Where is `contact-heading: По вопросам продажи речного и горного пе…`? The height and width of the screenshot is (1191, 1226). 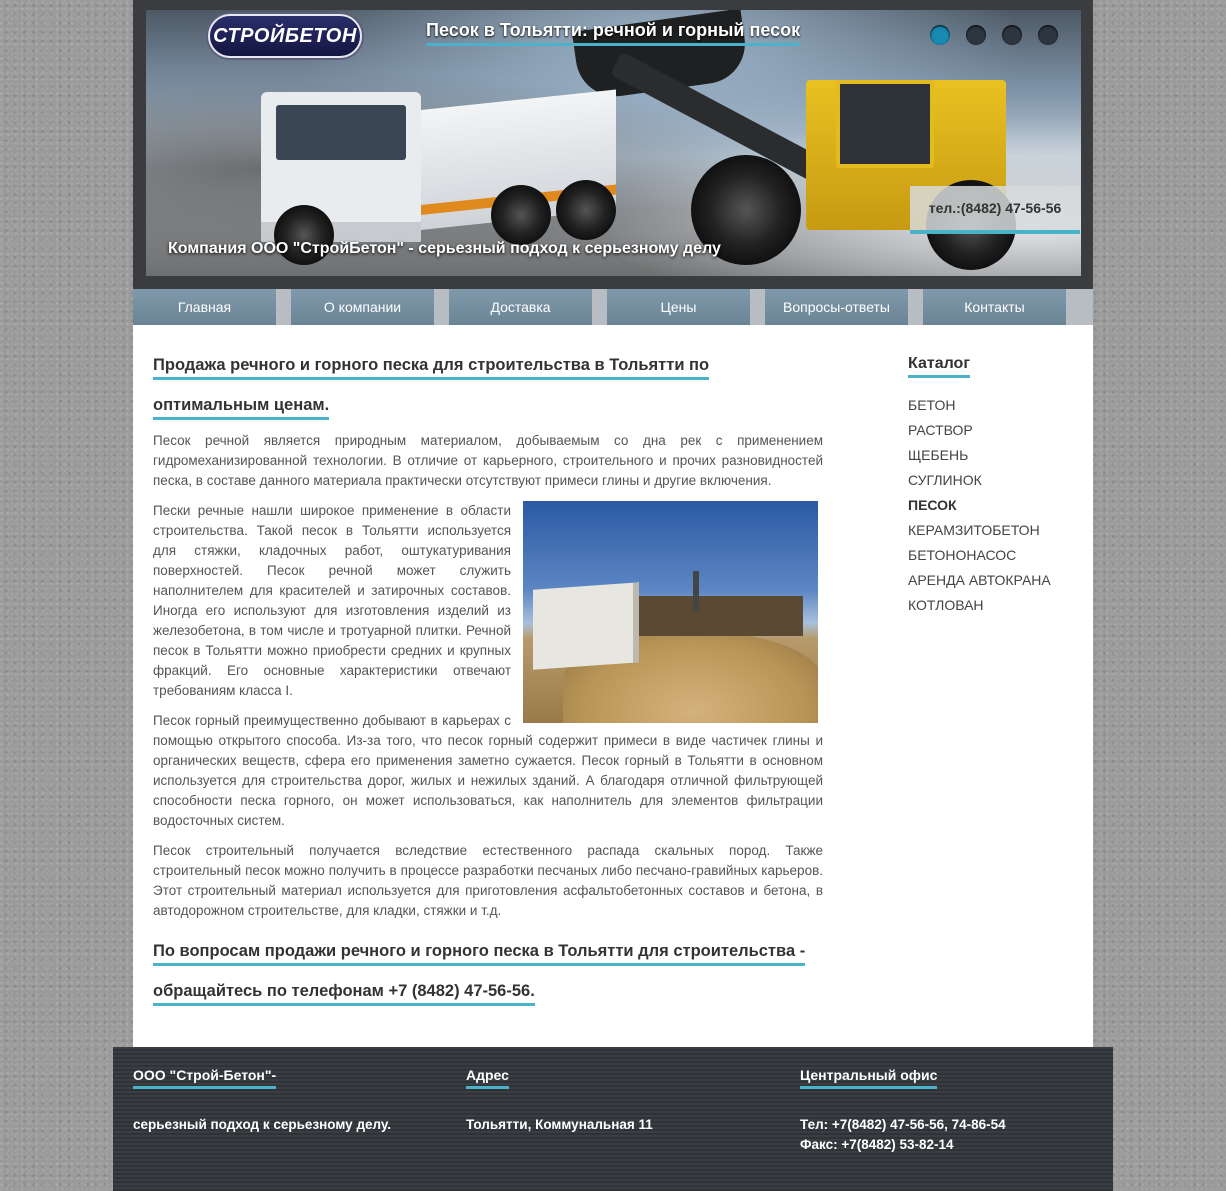
contact-heading: По вопросам продажи речного и горного пе… is located at coordinates (479, 974).